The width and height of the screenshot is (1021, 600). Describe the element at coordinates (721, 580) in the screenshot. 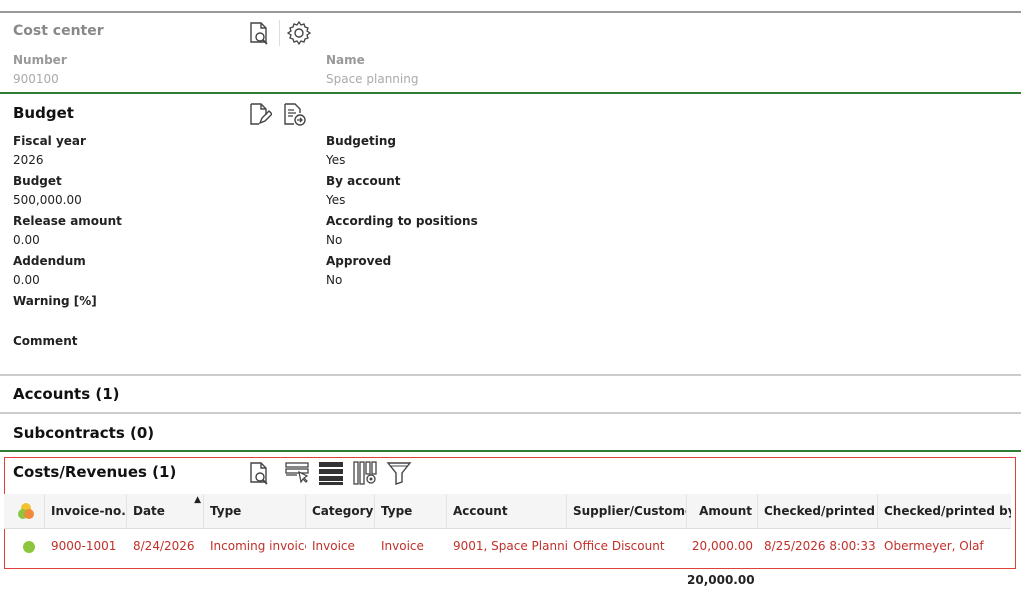

I see `amount-total: 20,000.00` at that location.